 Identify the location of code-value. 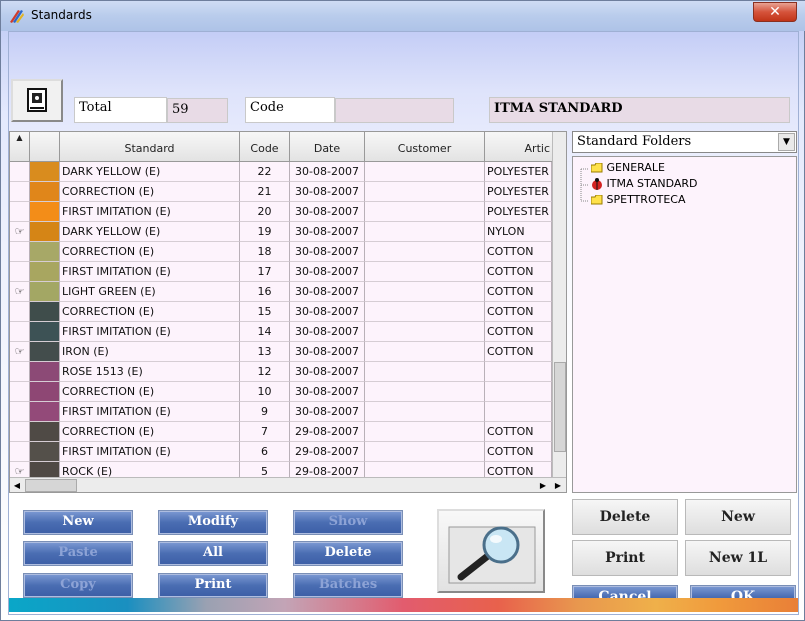
(394, 110).